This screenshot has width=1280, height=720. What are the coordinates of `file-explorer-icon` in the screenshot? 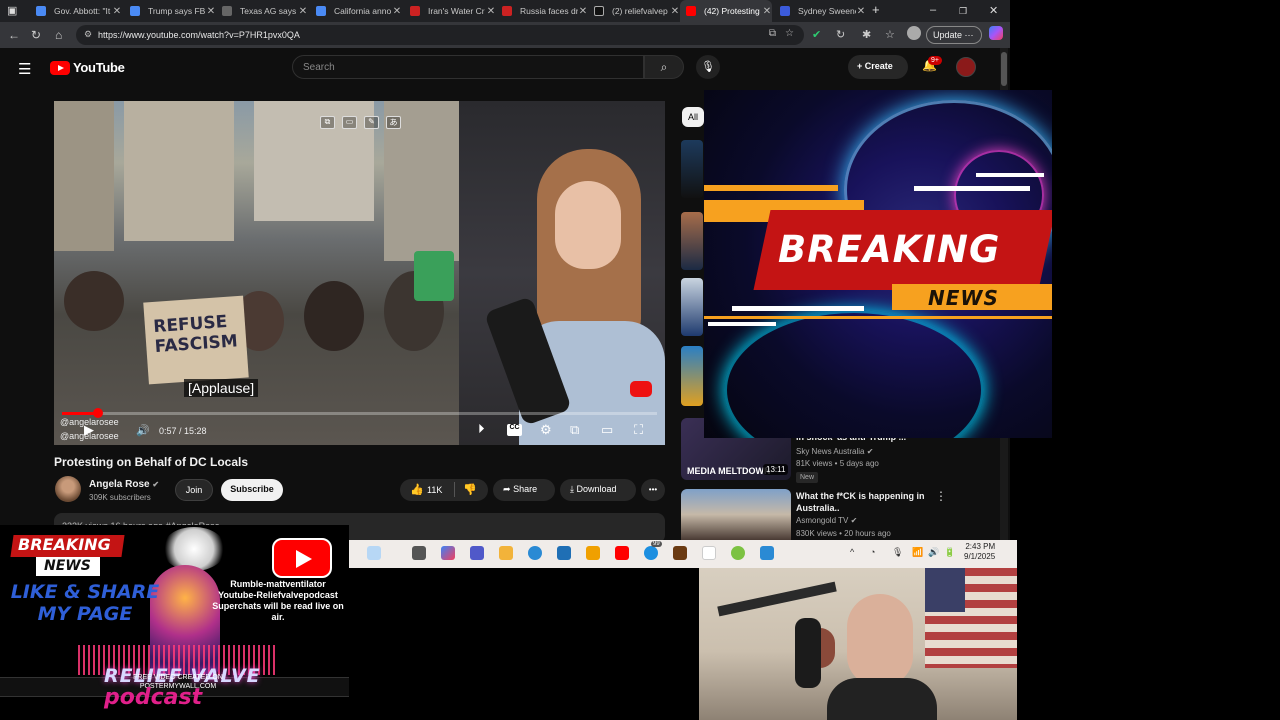 It's located at (506, 553).